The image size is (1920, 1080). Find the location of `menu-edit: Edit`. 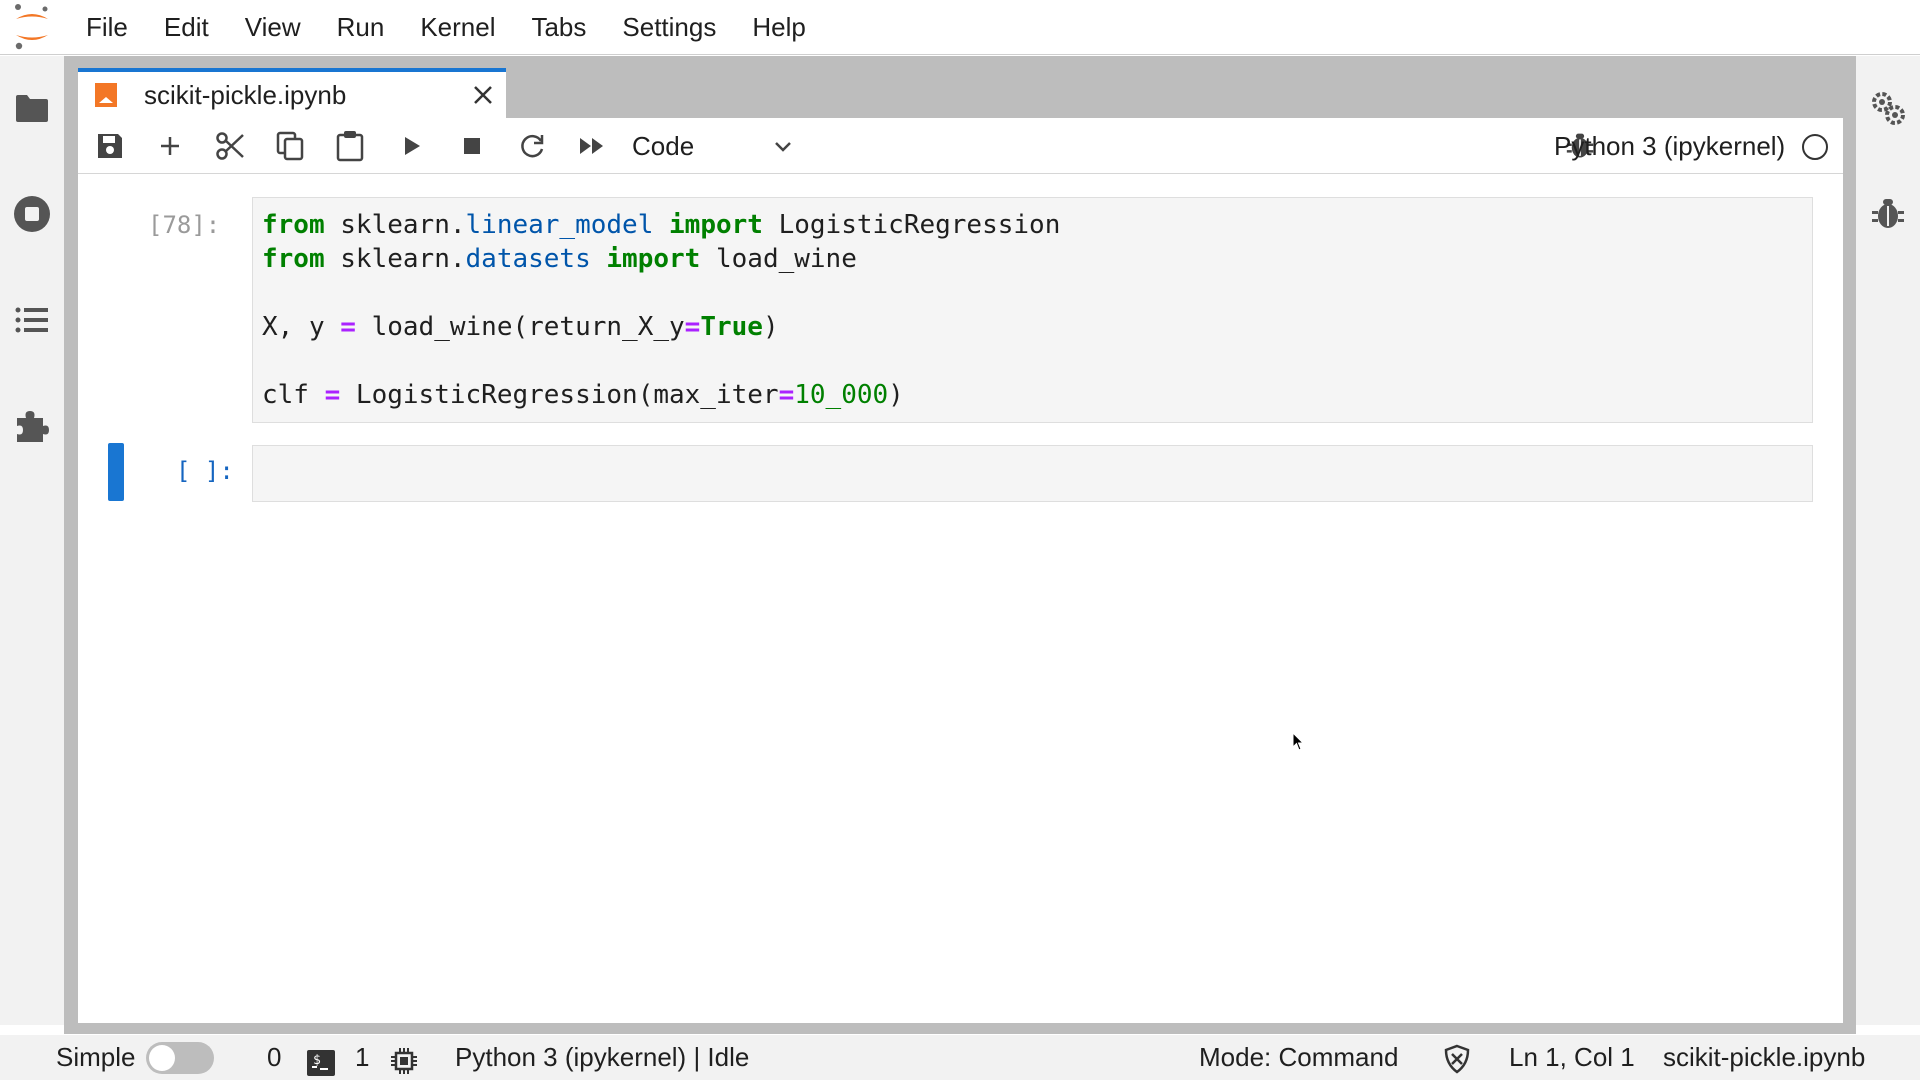

menu-edit: Edit is located at coordinates (186, 27).